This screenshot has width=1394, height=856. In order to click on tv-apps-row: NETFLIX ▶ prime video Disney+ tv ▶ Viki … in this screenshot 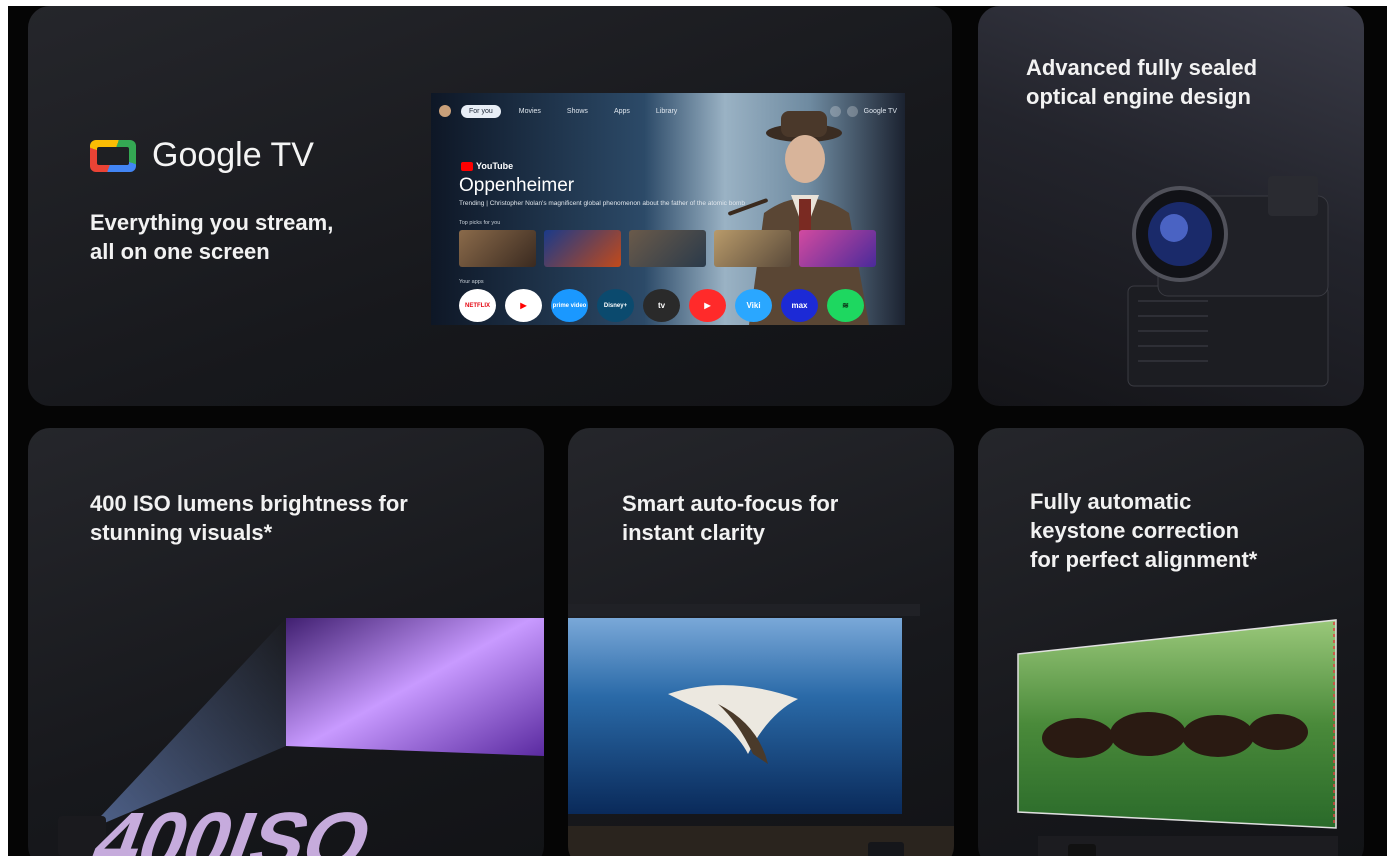, I will do `click(661, 305)`.